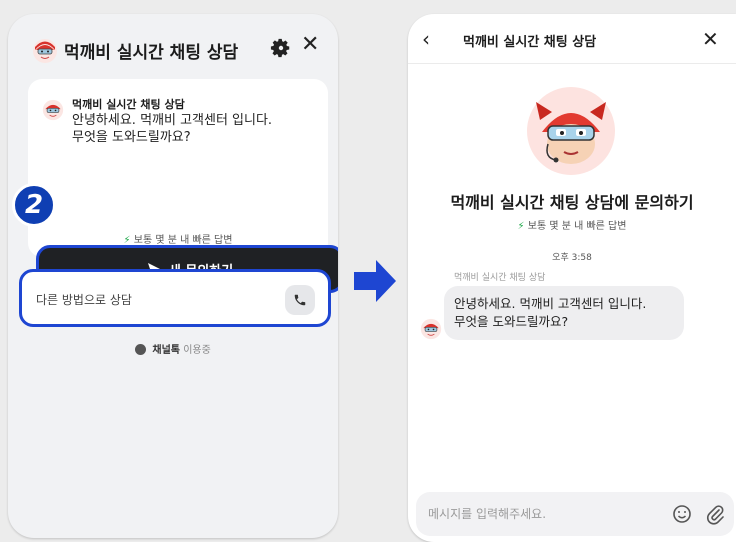 The height and width of the screenshot is (542, 736). I want to click on message-line-1: 안녕하세요. 먹깨비 고객센터 입니다., so click(550, 303).